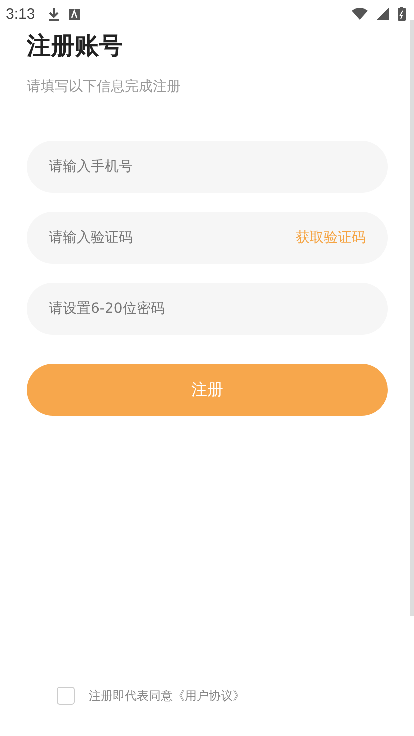 This screenshot has width=414, height=736. Describe the element at coordinates (331, 238) in the screenshot. I see `get-code-link: 获取验证码` at that location.